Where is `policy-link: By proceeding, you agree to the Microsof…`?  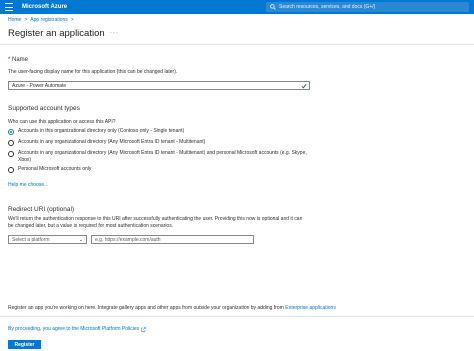 policy-link: By proceeding, you agree to the Microsof… is located at coordinates (77, 329).